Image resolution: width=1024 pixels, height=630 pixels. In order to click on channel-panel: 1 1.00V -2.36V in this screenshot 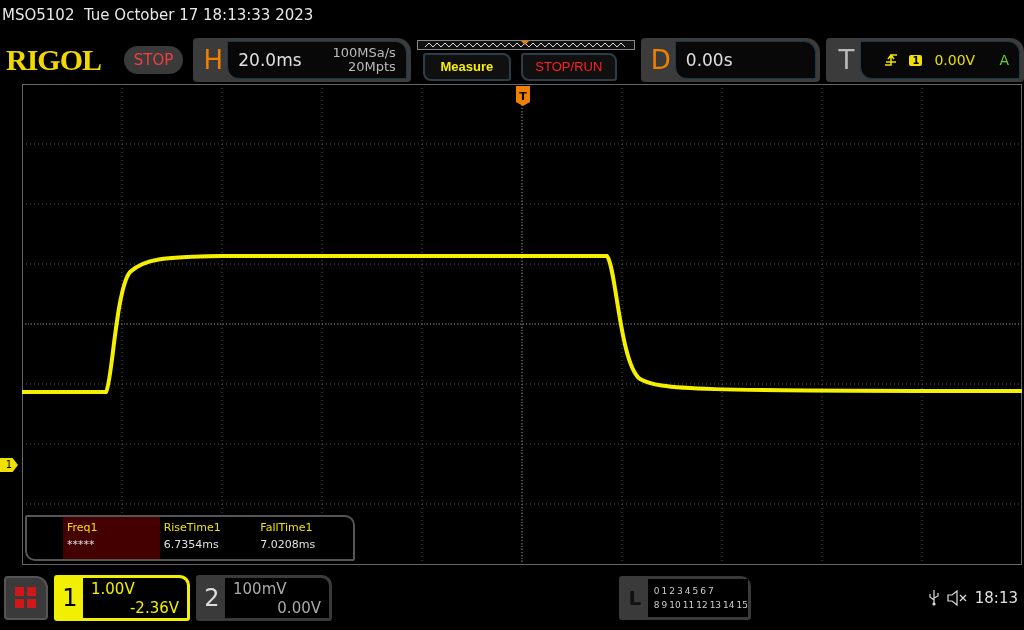, I will do `click(122, 598)`.